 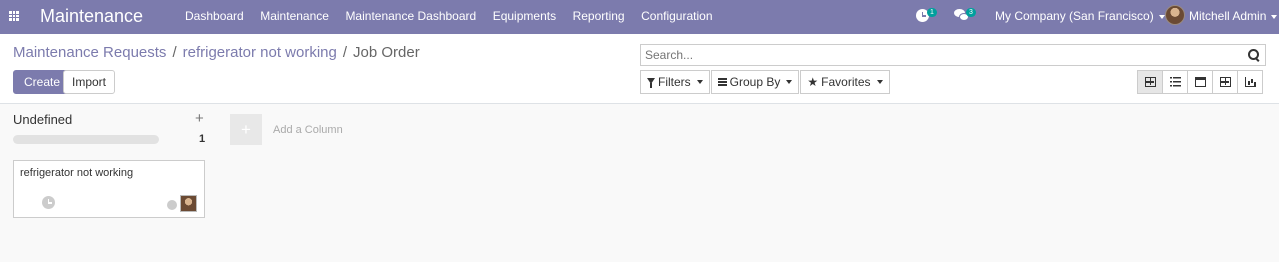 I want to click on favorites-button: ★ Favorites, so click(x=845, y=82).